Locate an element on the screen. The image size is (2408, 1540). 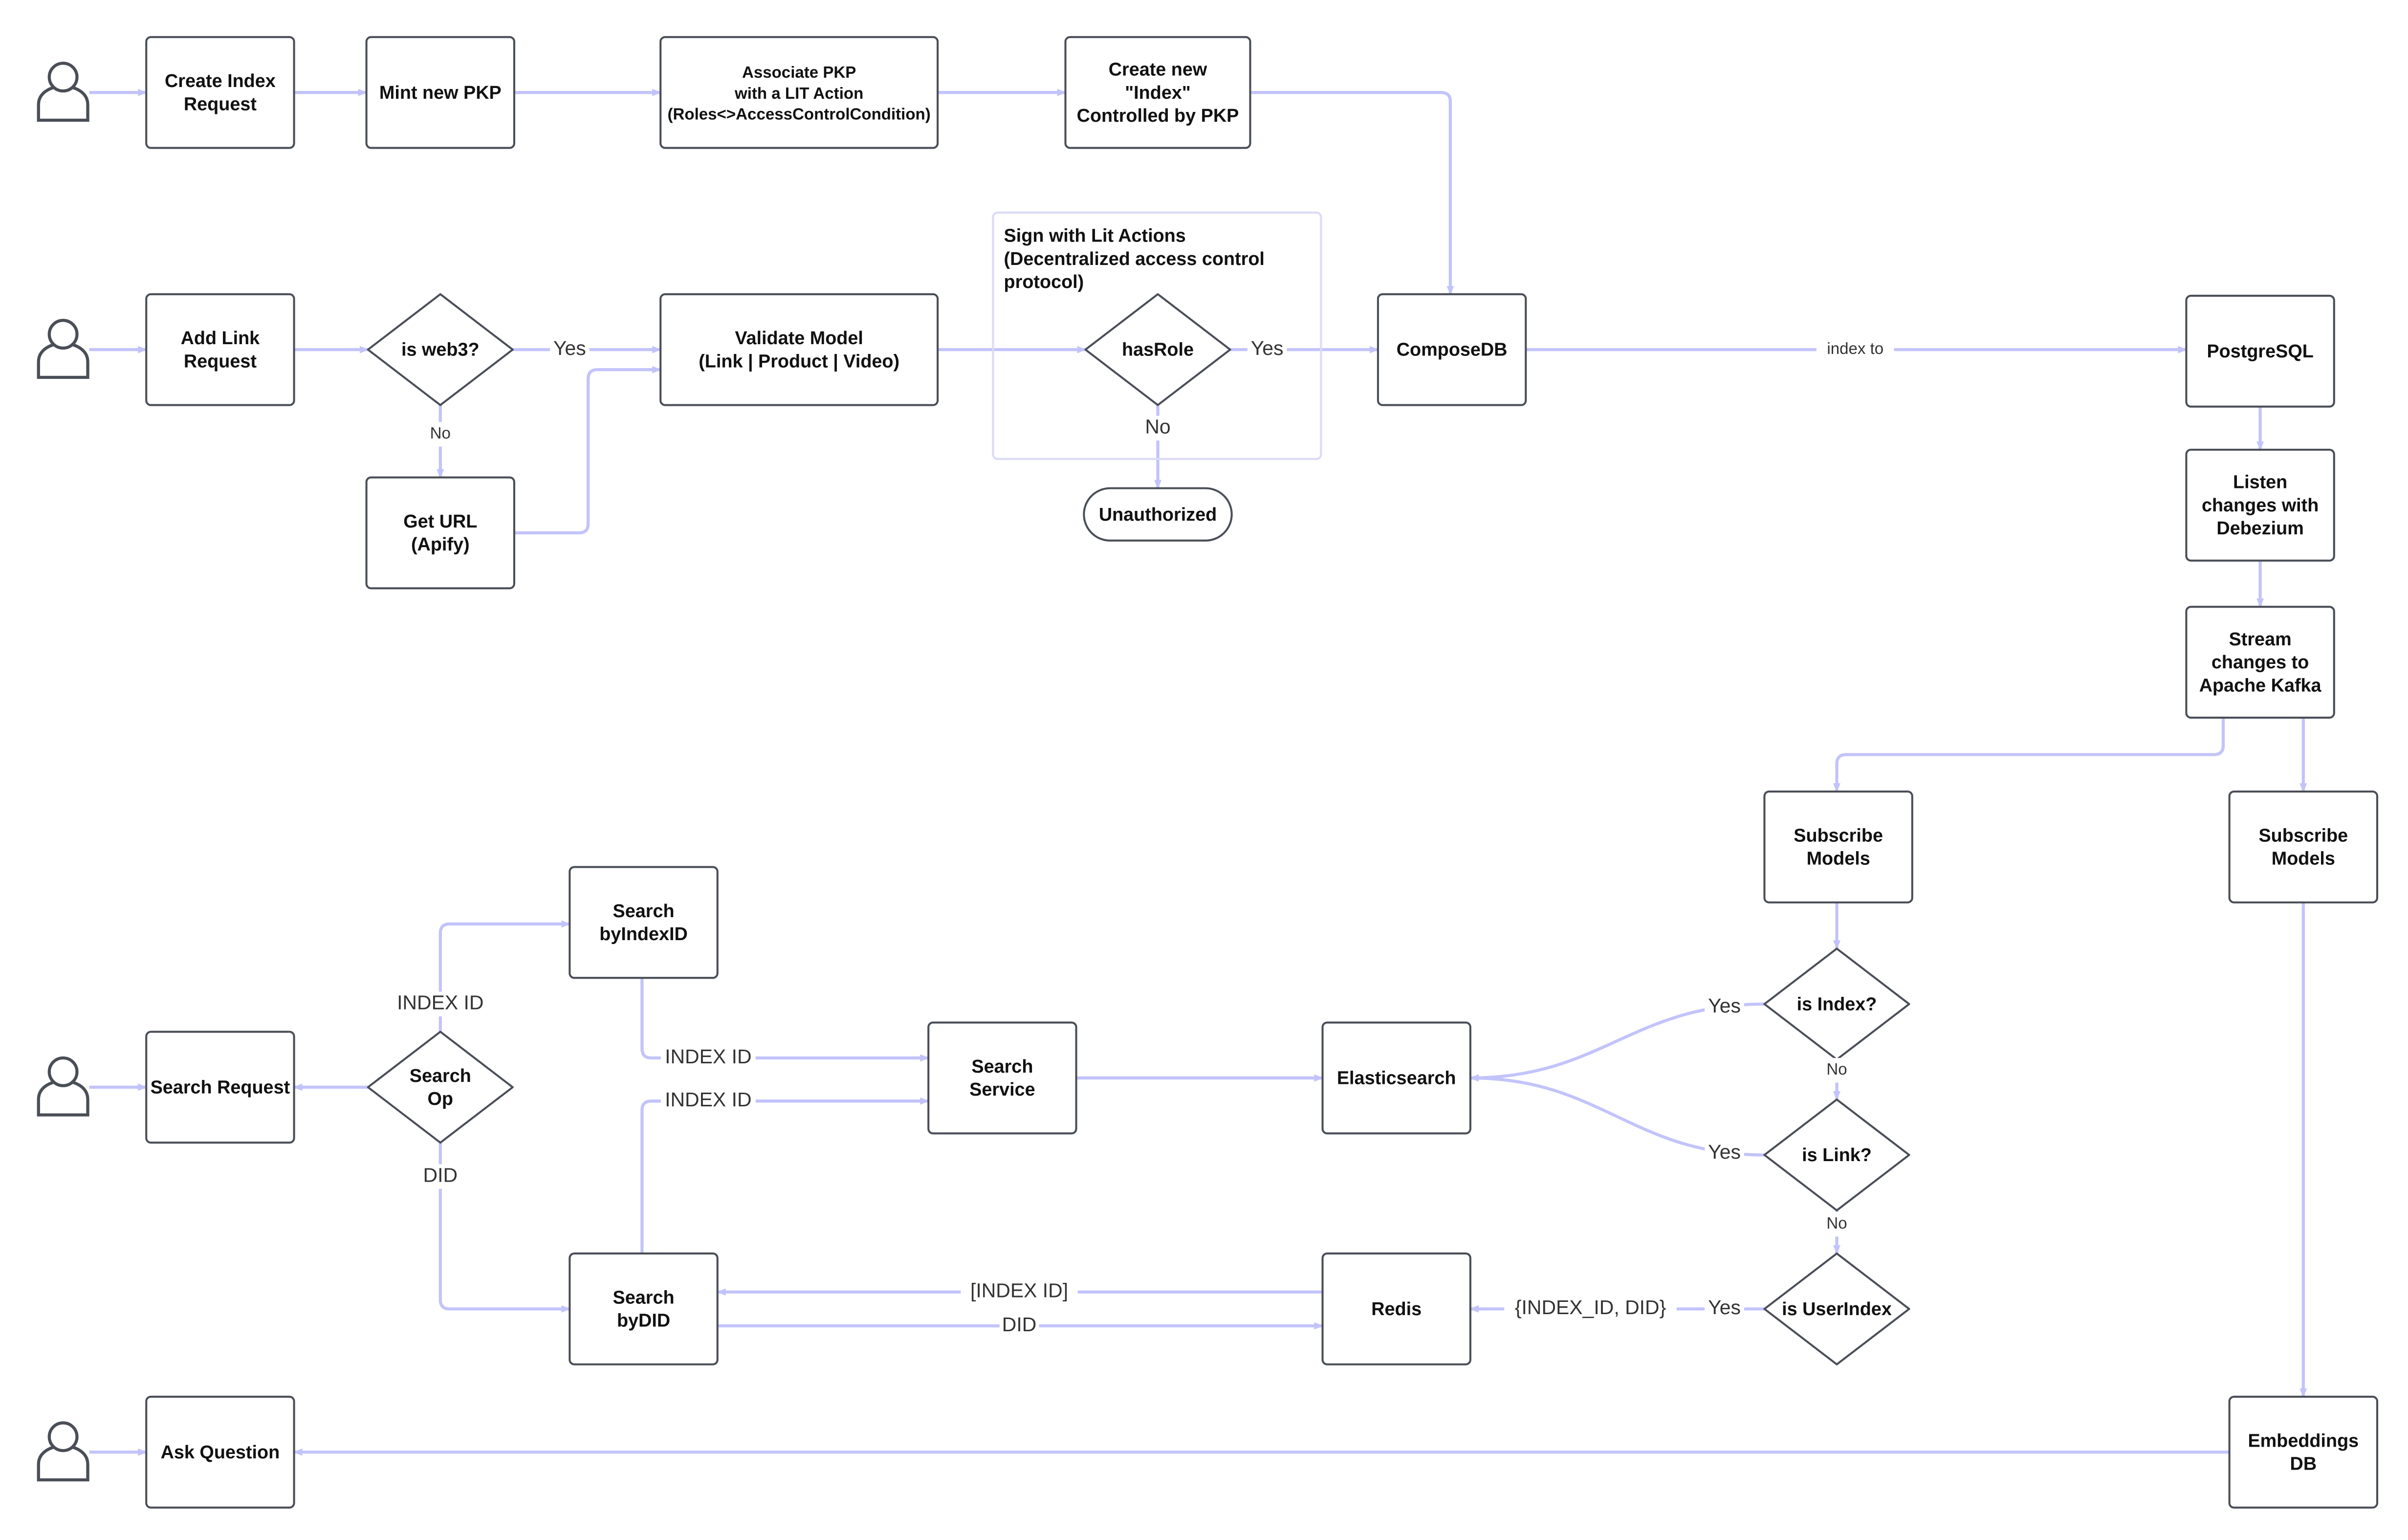
node-label: Embeddings is located at coordinates (2303, 1440).